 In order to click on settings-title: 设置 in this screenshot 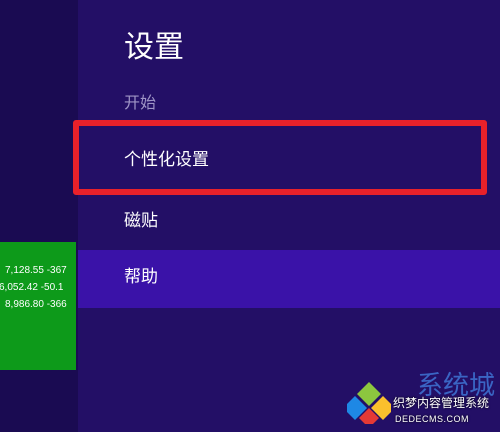, I will do `click(154, 47)`.